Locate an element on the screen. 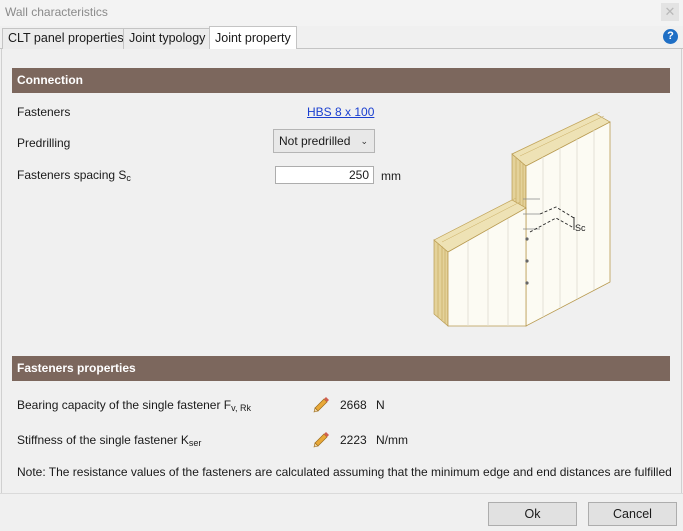 The image size is (683, 531). joint-diagram: Sc is located at coordinates (522, 219).